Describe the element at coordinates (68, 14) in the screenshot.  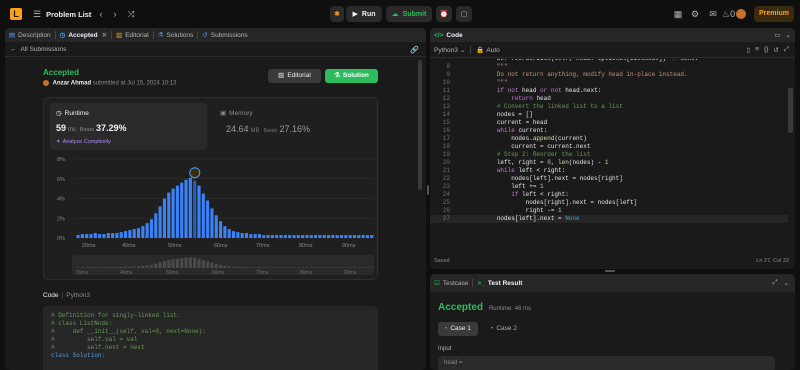
I see `problem-list-link: Problem List` at that location.